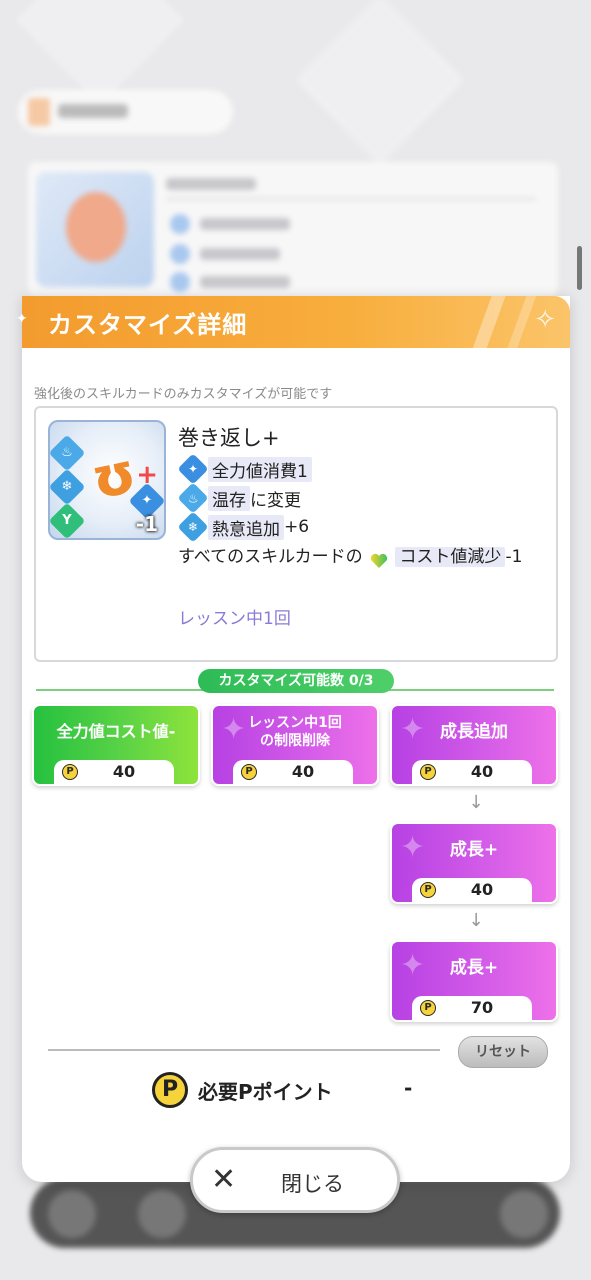 Image resolution: width=591 pixels, height=1280 pixels. Describe the element at coordinates (244, 1050) in the screenshot. I see `divider` at that location.